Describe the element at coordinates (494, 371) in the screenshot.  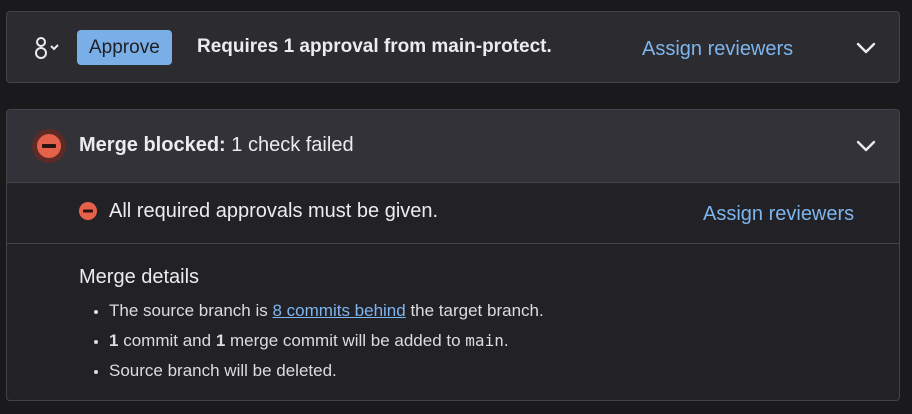
I see `list-item: Source branch will be deleted.` at that location.